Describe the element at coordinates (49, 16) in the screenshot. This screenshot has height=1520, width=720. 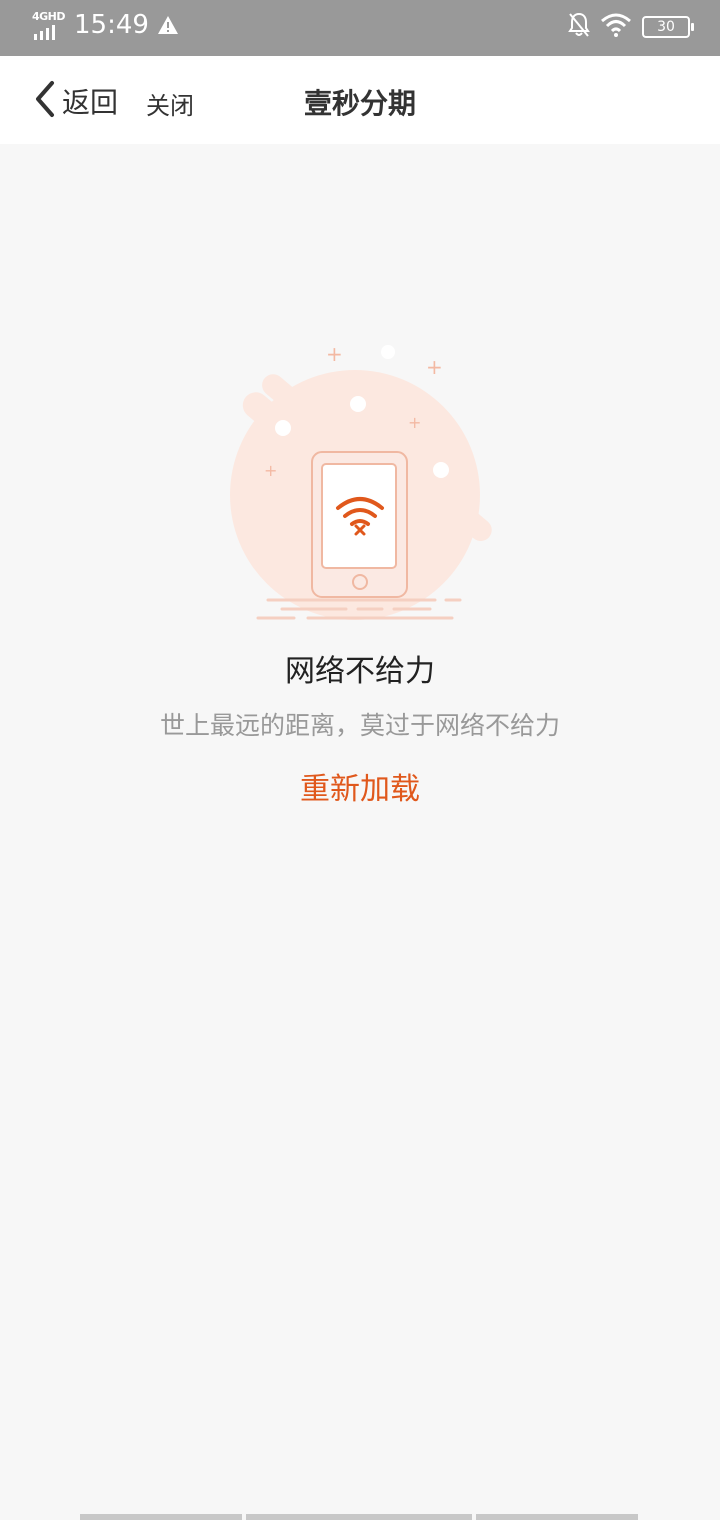
I see `network-label: 4GHD` at that location.